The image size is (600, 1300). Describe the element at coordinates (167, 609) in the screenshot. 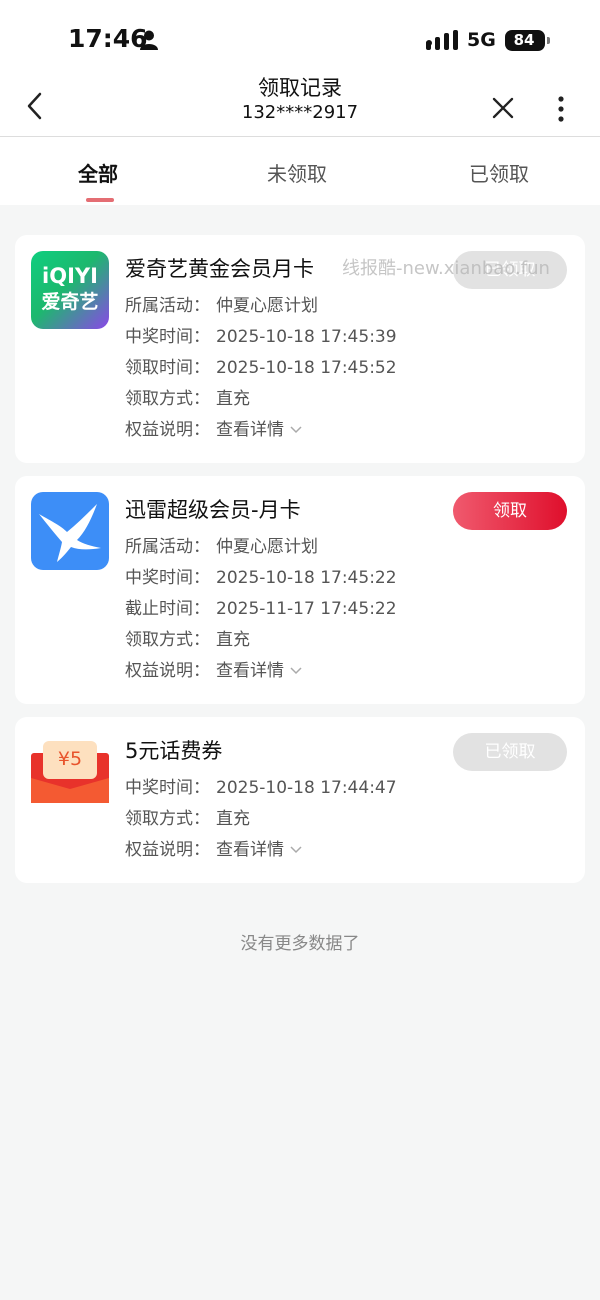

I see `info-label: 截止时间：` at that location.